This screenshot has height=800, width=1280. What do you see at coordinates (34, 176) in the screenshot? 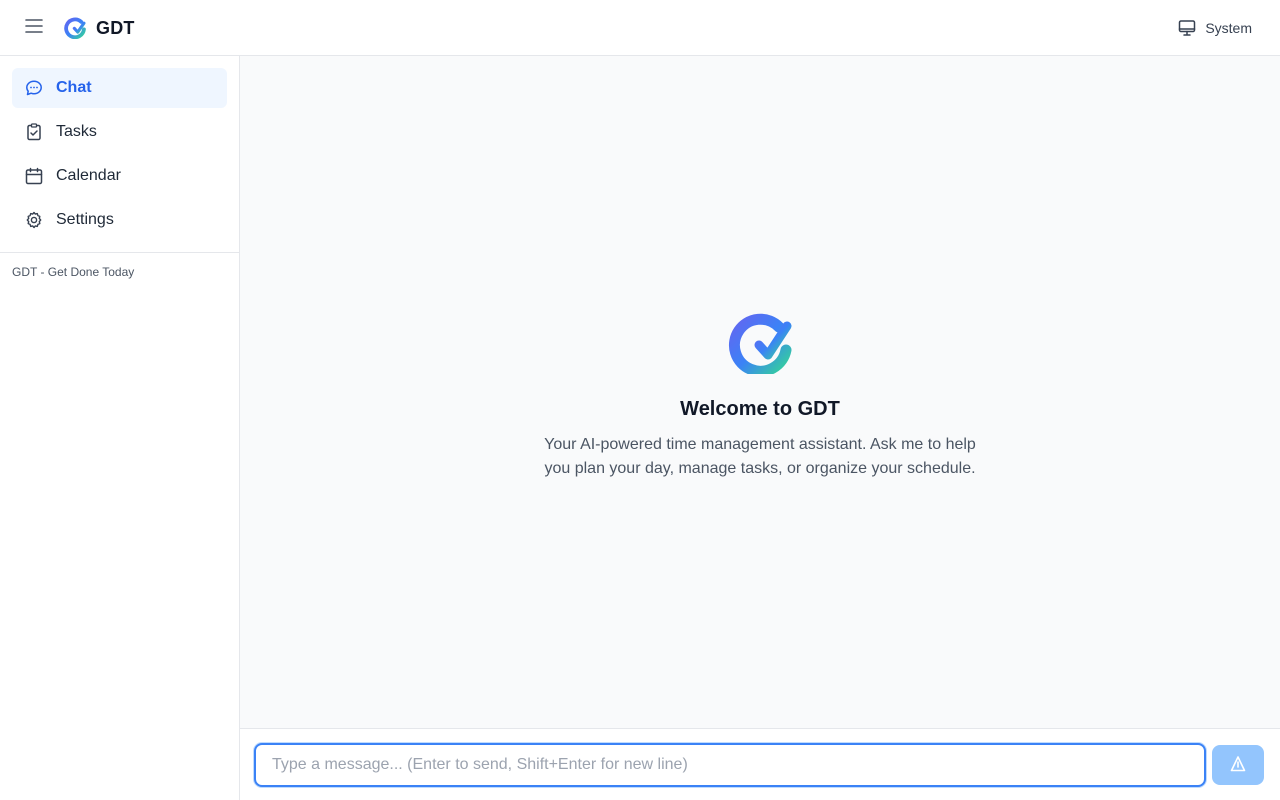
I see `calendar-icon` at bounding box center [34, 176].